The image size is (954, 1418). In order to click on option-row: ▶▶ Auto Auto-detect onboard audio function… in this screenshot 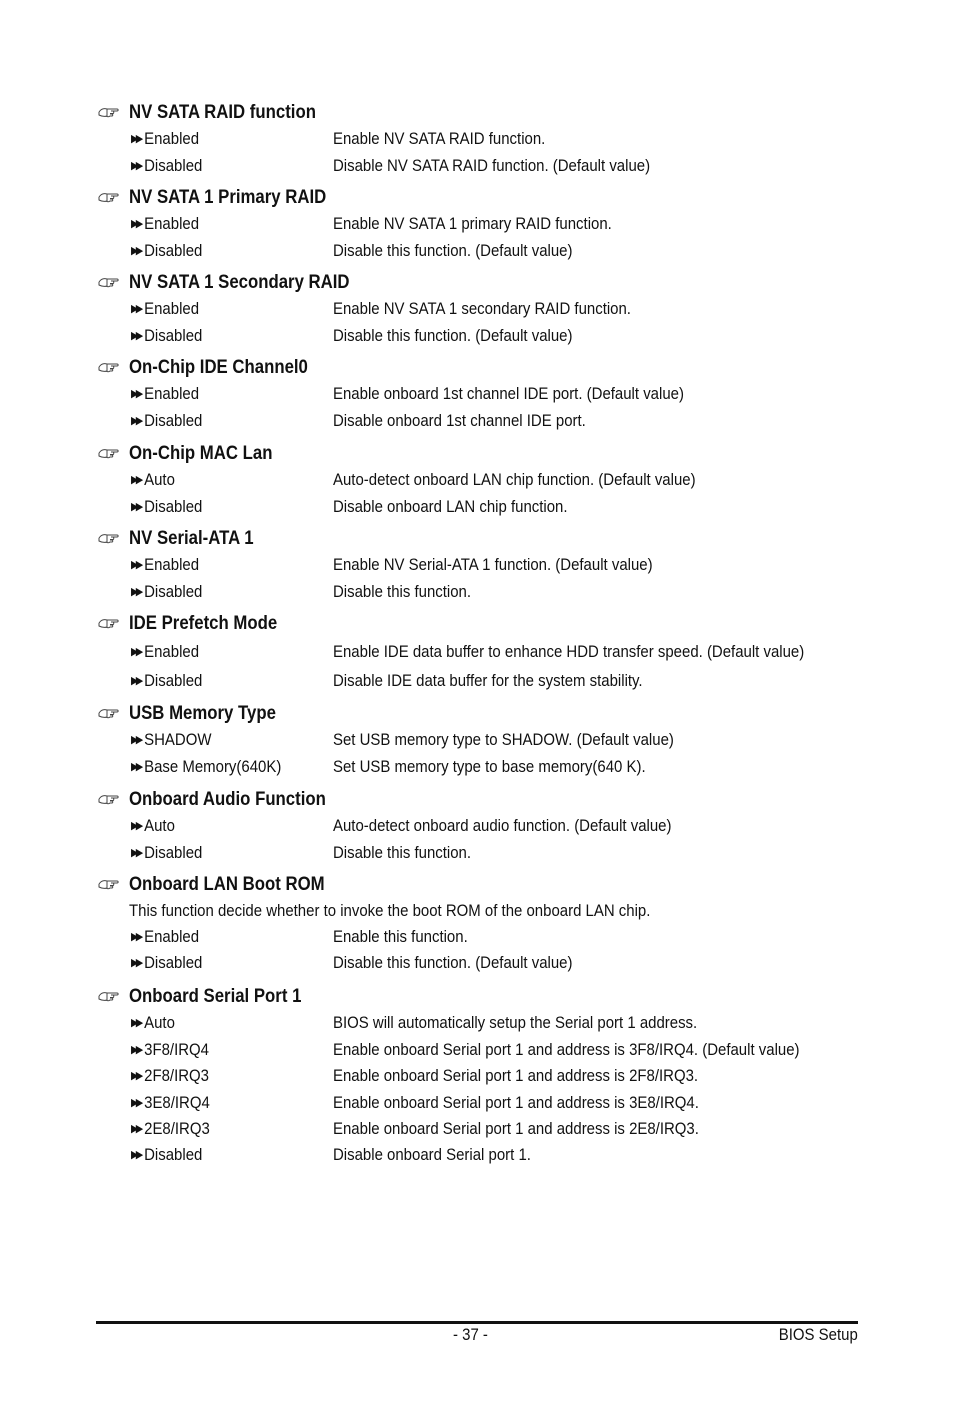, I will do `click(477, 826)`.